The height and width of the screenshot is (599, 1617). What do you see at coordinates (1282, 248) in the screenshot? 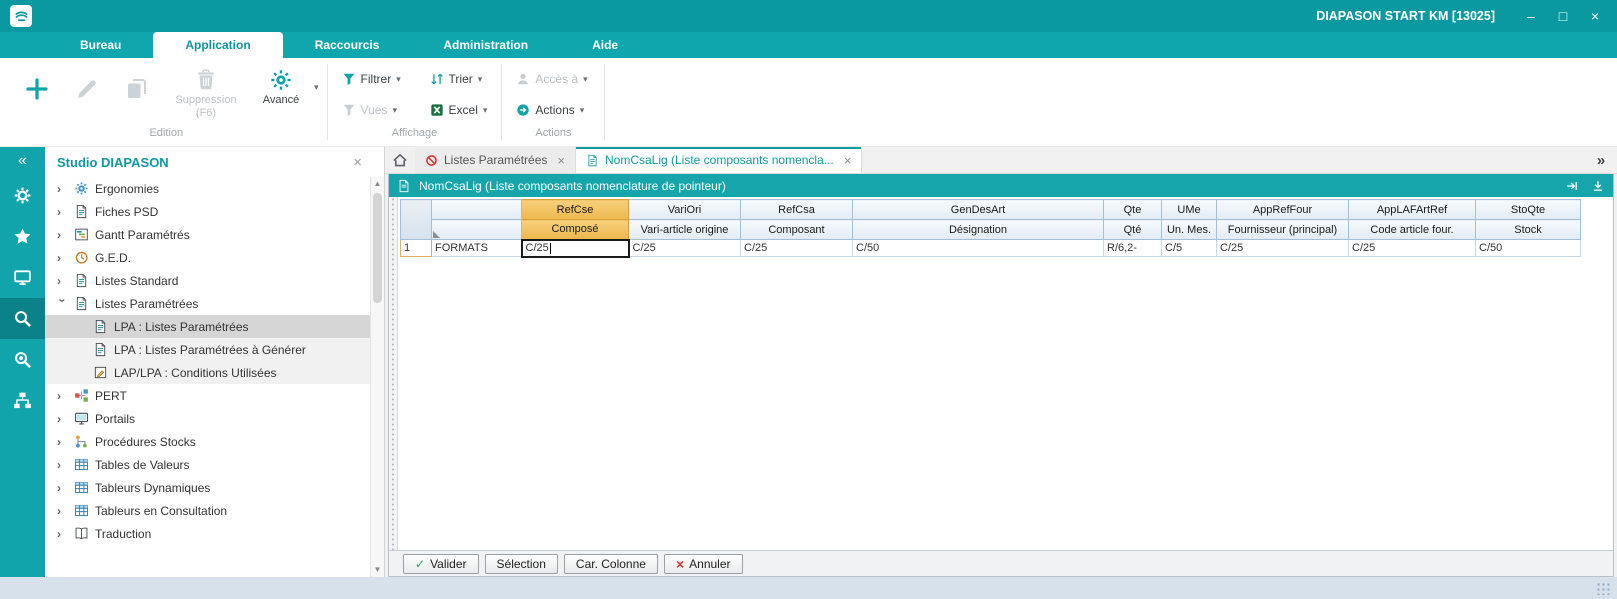
I see `cell-r1-c7: C/25` at bounding box center [1282, 248].